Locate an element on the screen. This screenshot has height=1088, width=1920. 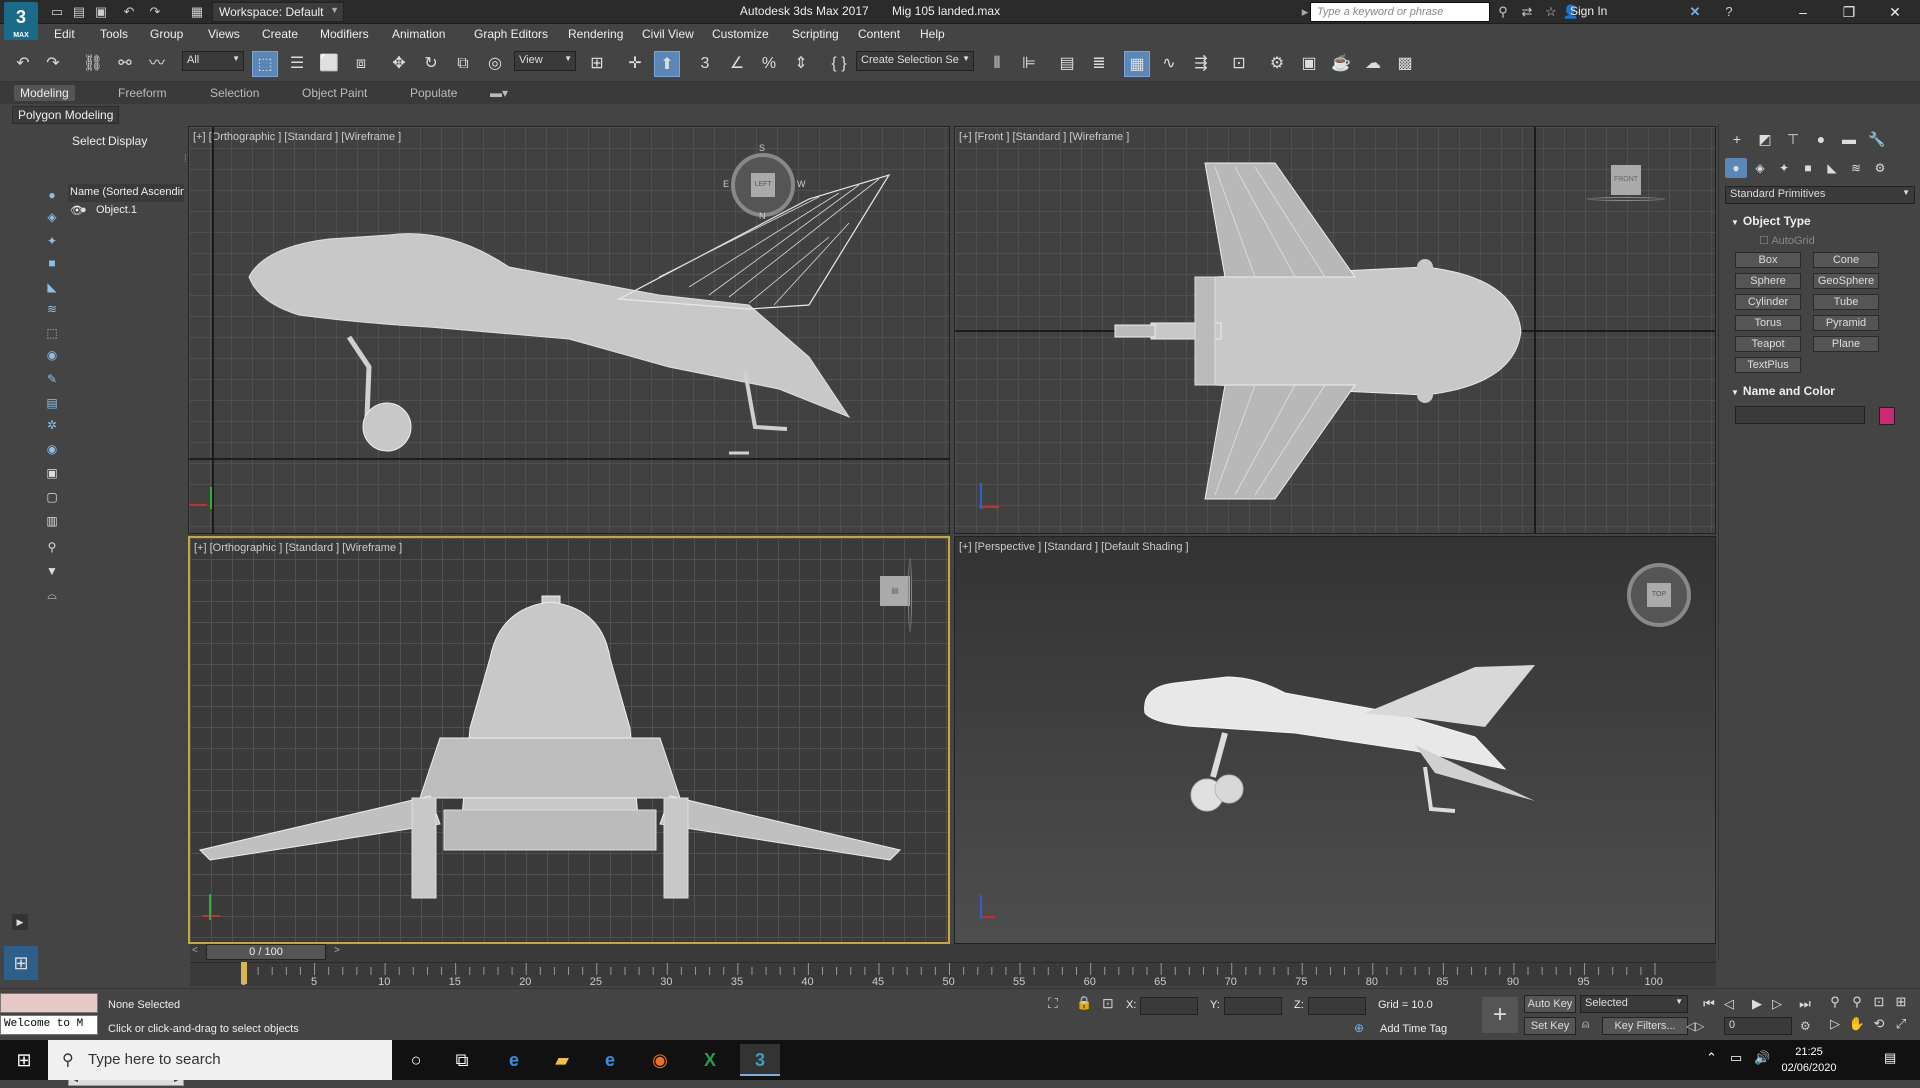
link-icon: ⛓ is located at coordinates (93, 64).